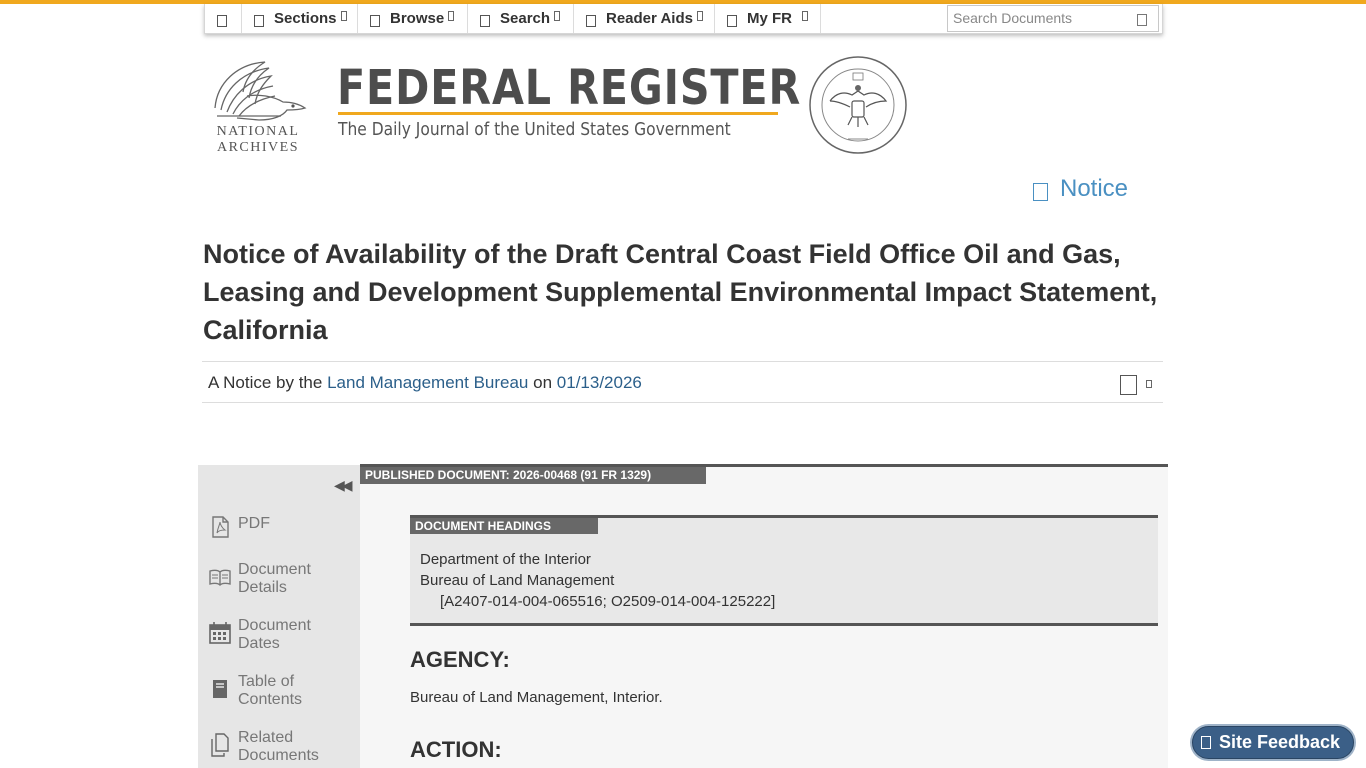 The height and width of the screenshot is (768, 1366). Describe the element at coordinates (254, 523) in the screenshot. I see `sidebar-item-label: PDF` at that location.